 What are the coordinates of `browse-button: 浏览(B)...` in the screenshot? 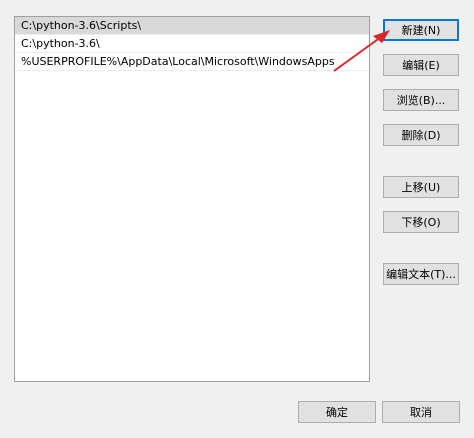 It's located at (421, 100).